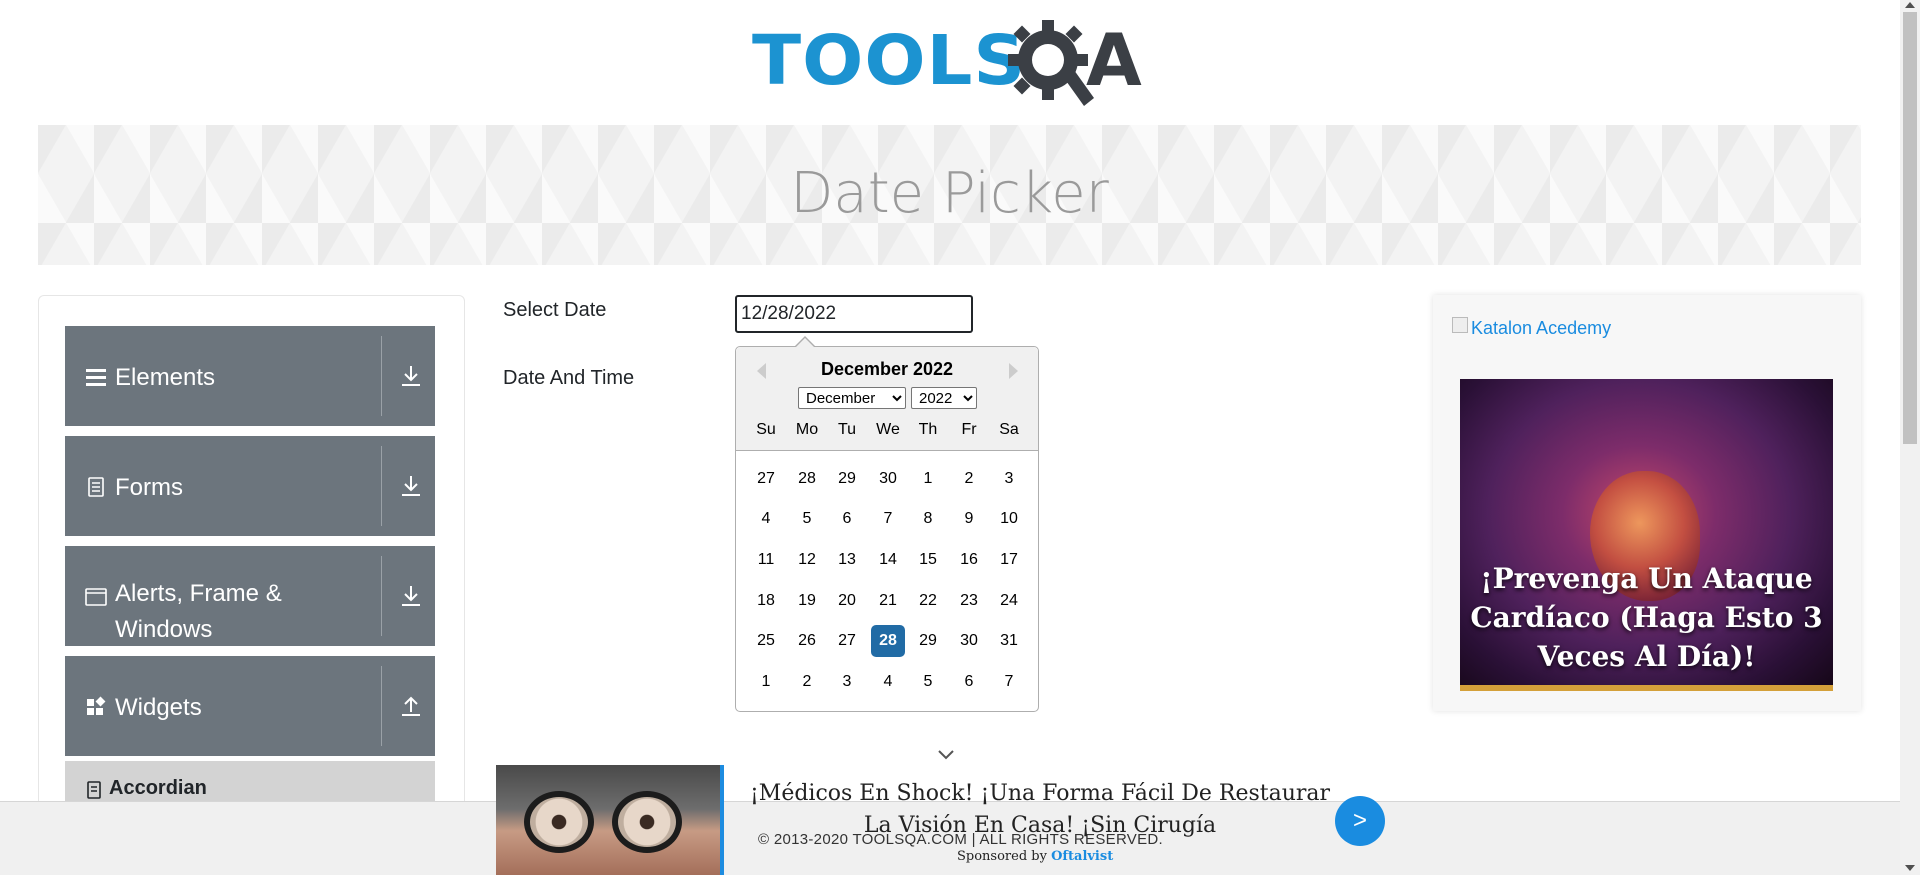 Image resolution: width=1920 pixels, height=875 pixels. I want to click on calendar-day: 20, so click(847, 601).